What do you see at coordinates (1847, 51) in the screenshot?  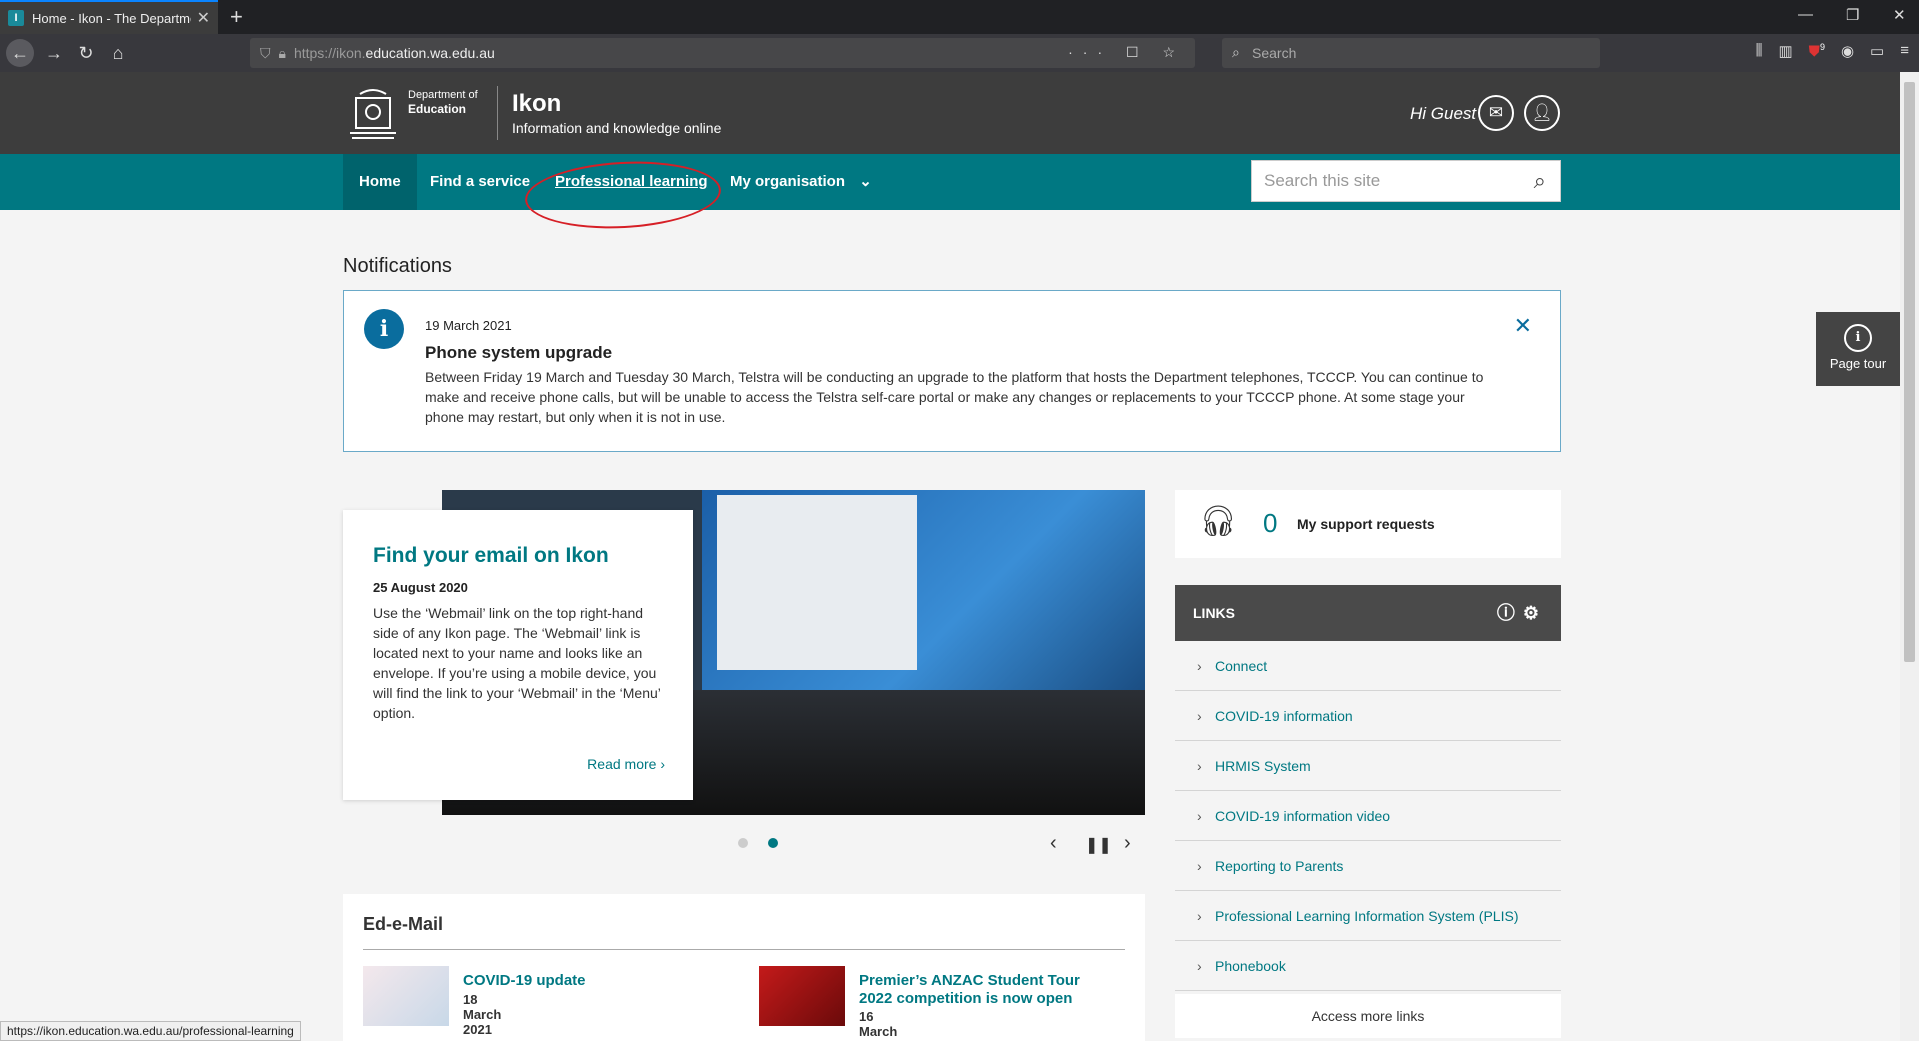 I see `account-icon: ◉` at bounding box center [1847, 51].